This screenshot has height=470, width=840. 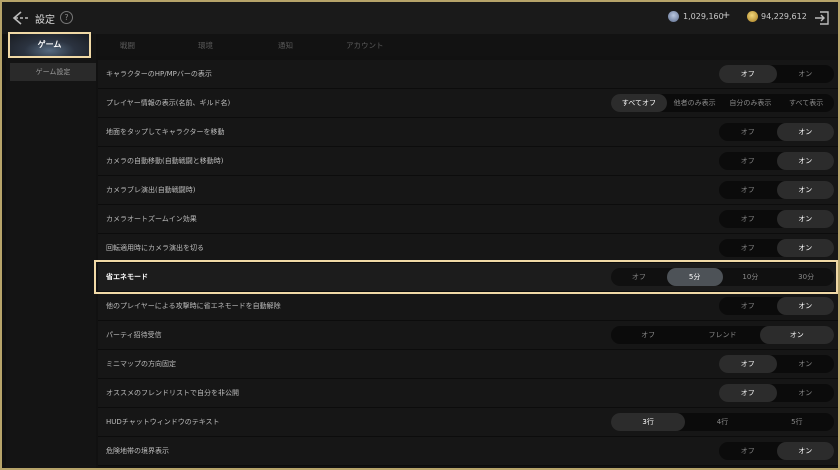 I want to click on setting-row: 他のプレイヤーによる攻撃時に省エネモードを自動解除 オフ オン, so click(x=468, y=306).